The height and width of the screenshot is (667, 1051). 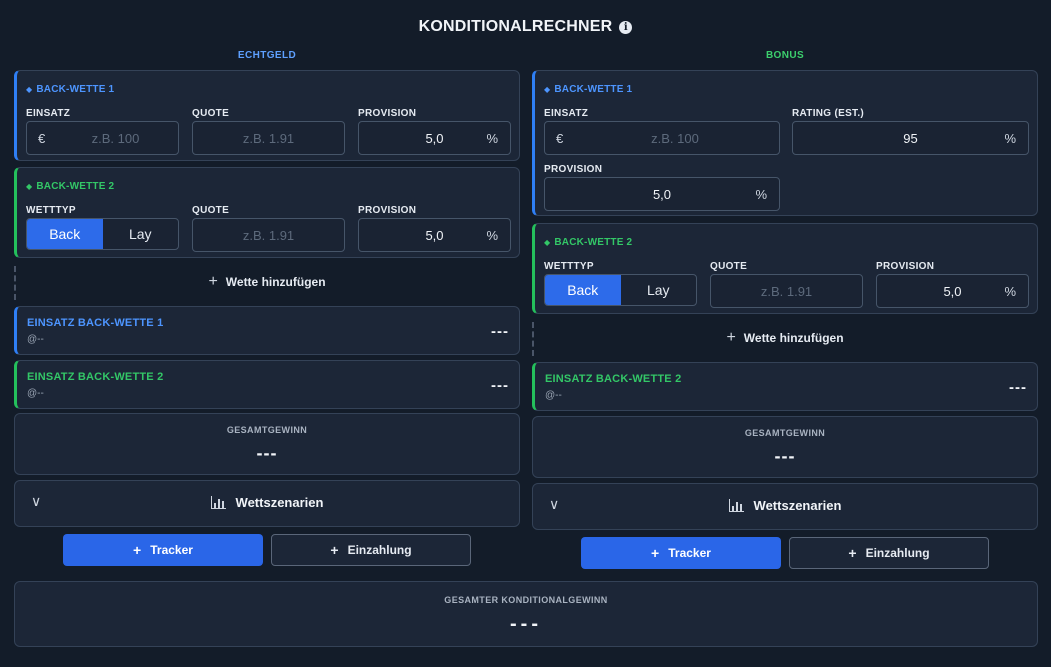 What do you see at coordinates (526, 600) in the screenshot?
I see `grand-total-label: GESAMTER KONDITIONALGEWINN` at bounding box center [526, 600].